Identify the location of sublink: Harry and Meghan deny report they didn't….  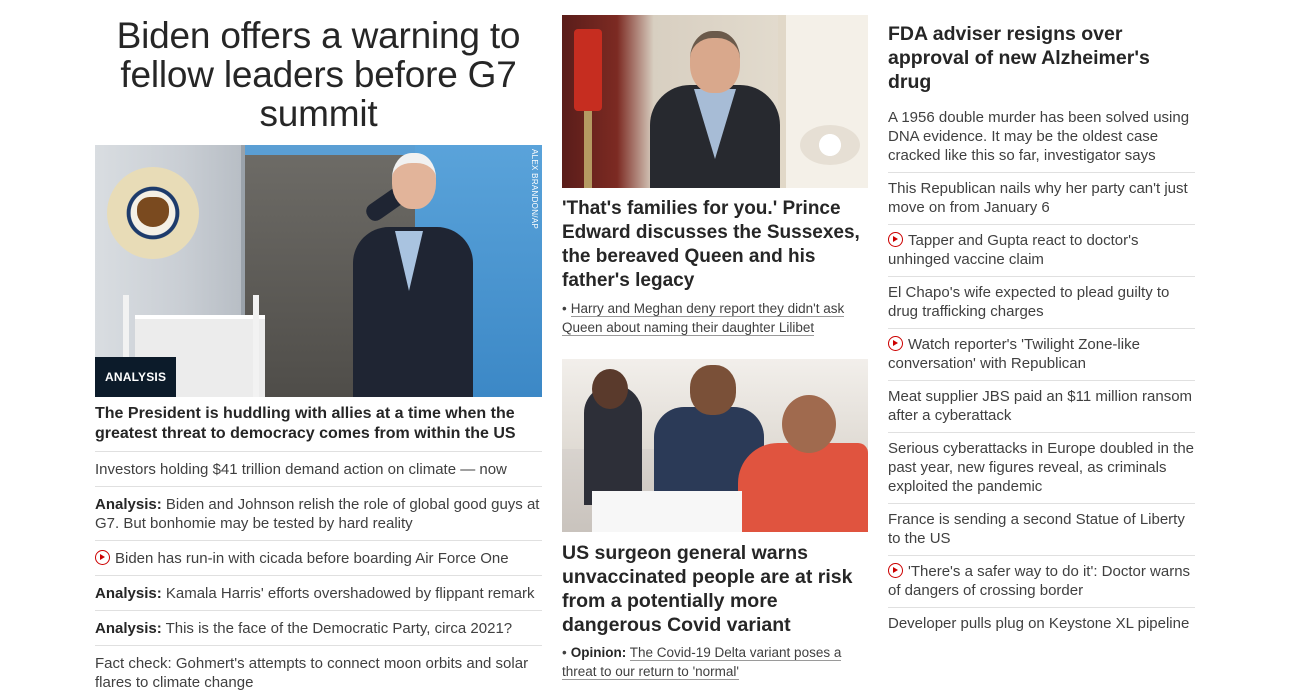
(703, 318).